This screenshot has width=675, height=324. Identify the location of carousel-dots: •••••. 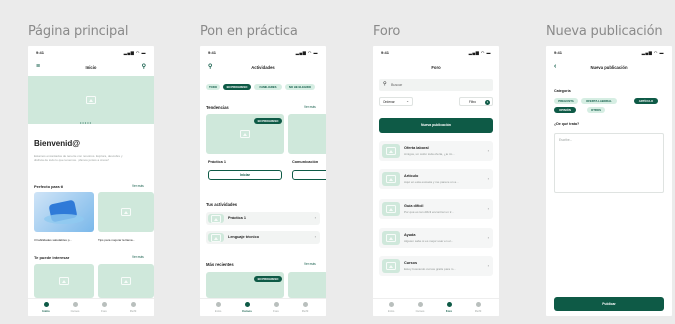
(91, 122).